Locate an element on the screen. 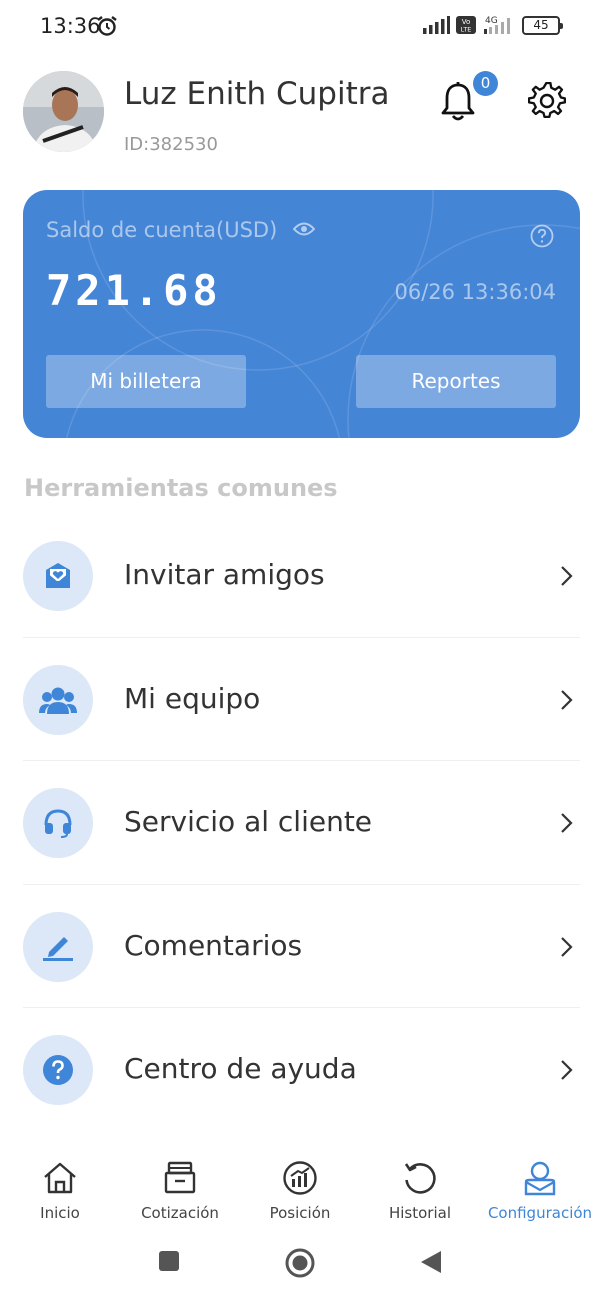 The width and height of the screenshot is (600, 1300). status-bar: 13:36 Vo LTE 4G 45 is located at coordinates (300, 28).